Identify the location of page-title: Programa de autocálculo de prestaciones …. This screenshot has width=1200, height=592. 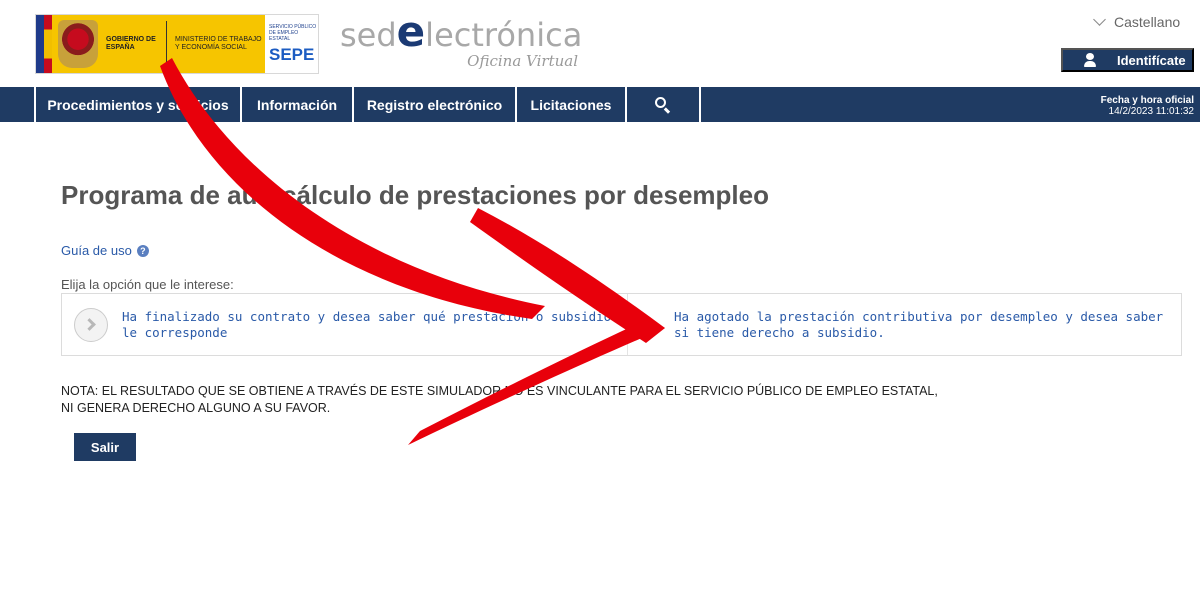
(415, 195).